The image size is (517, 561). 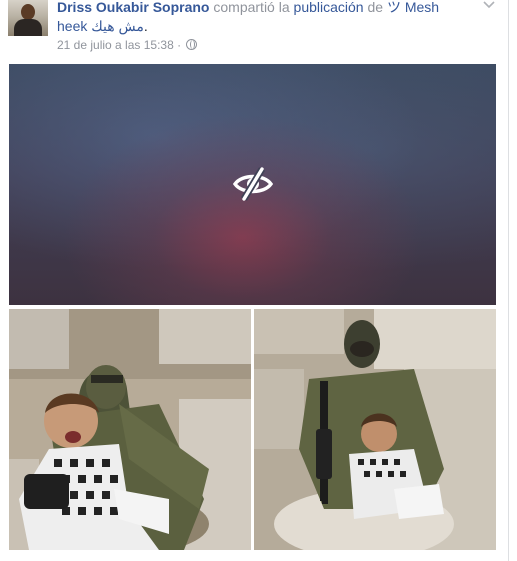 I want to click on page-name-arabic: مش هيك, so click(x=117, y=26).